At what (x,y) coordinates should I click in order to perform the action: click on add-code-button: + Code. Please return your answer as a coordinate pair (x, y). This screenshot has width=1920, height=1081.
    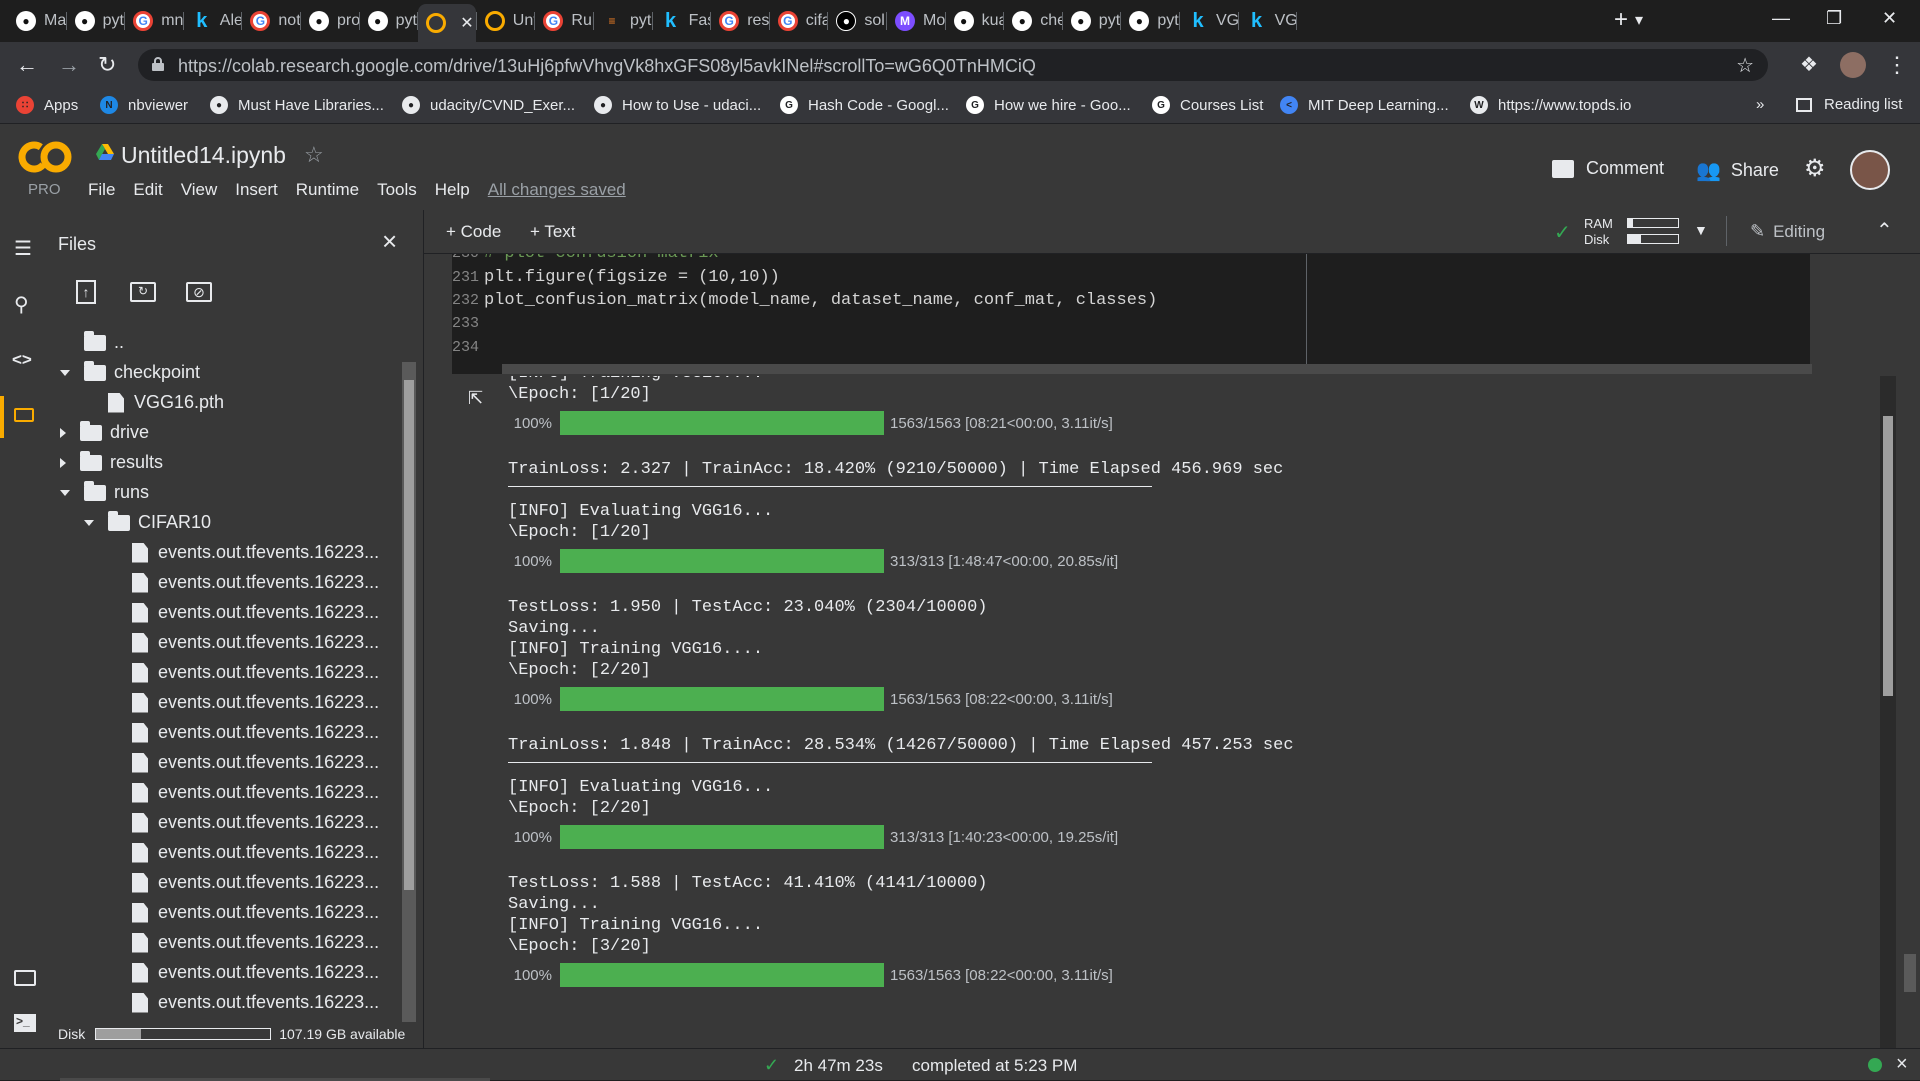
    Looking at the image, I should click on (473, 232).